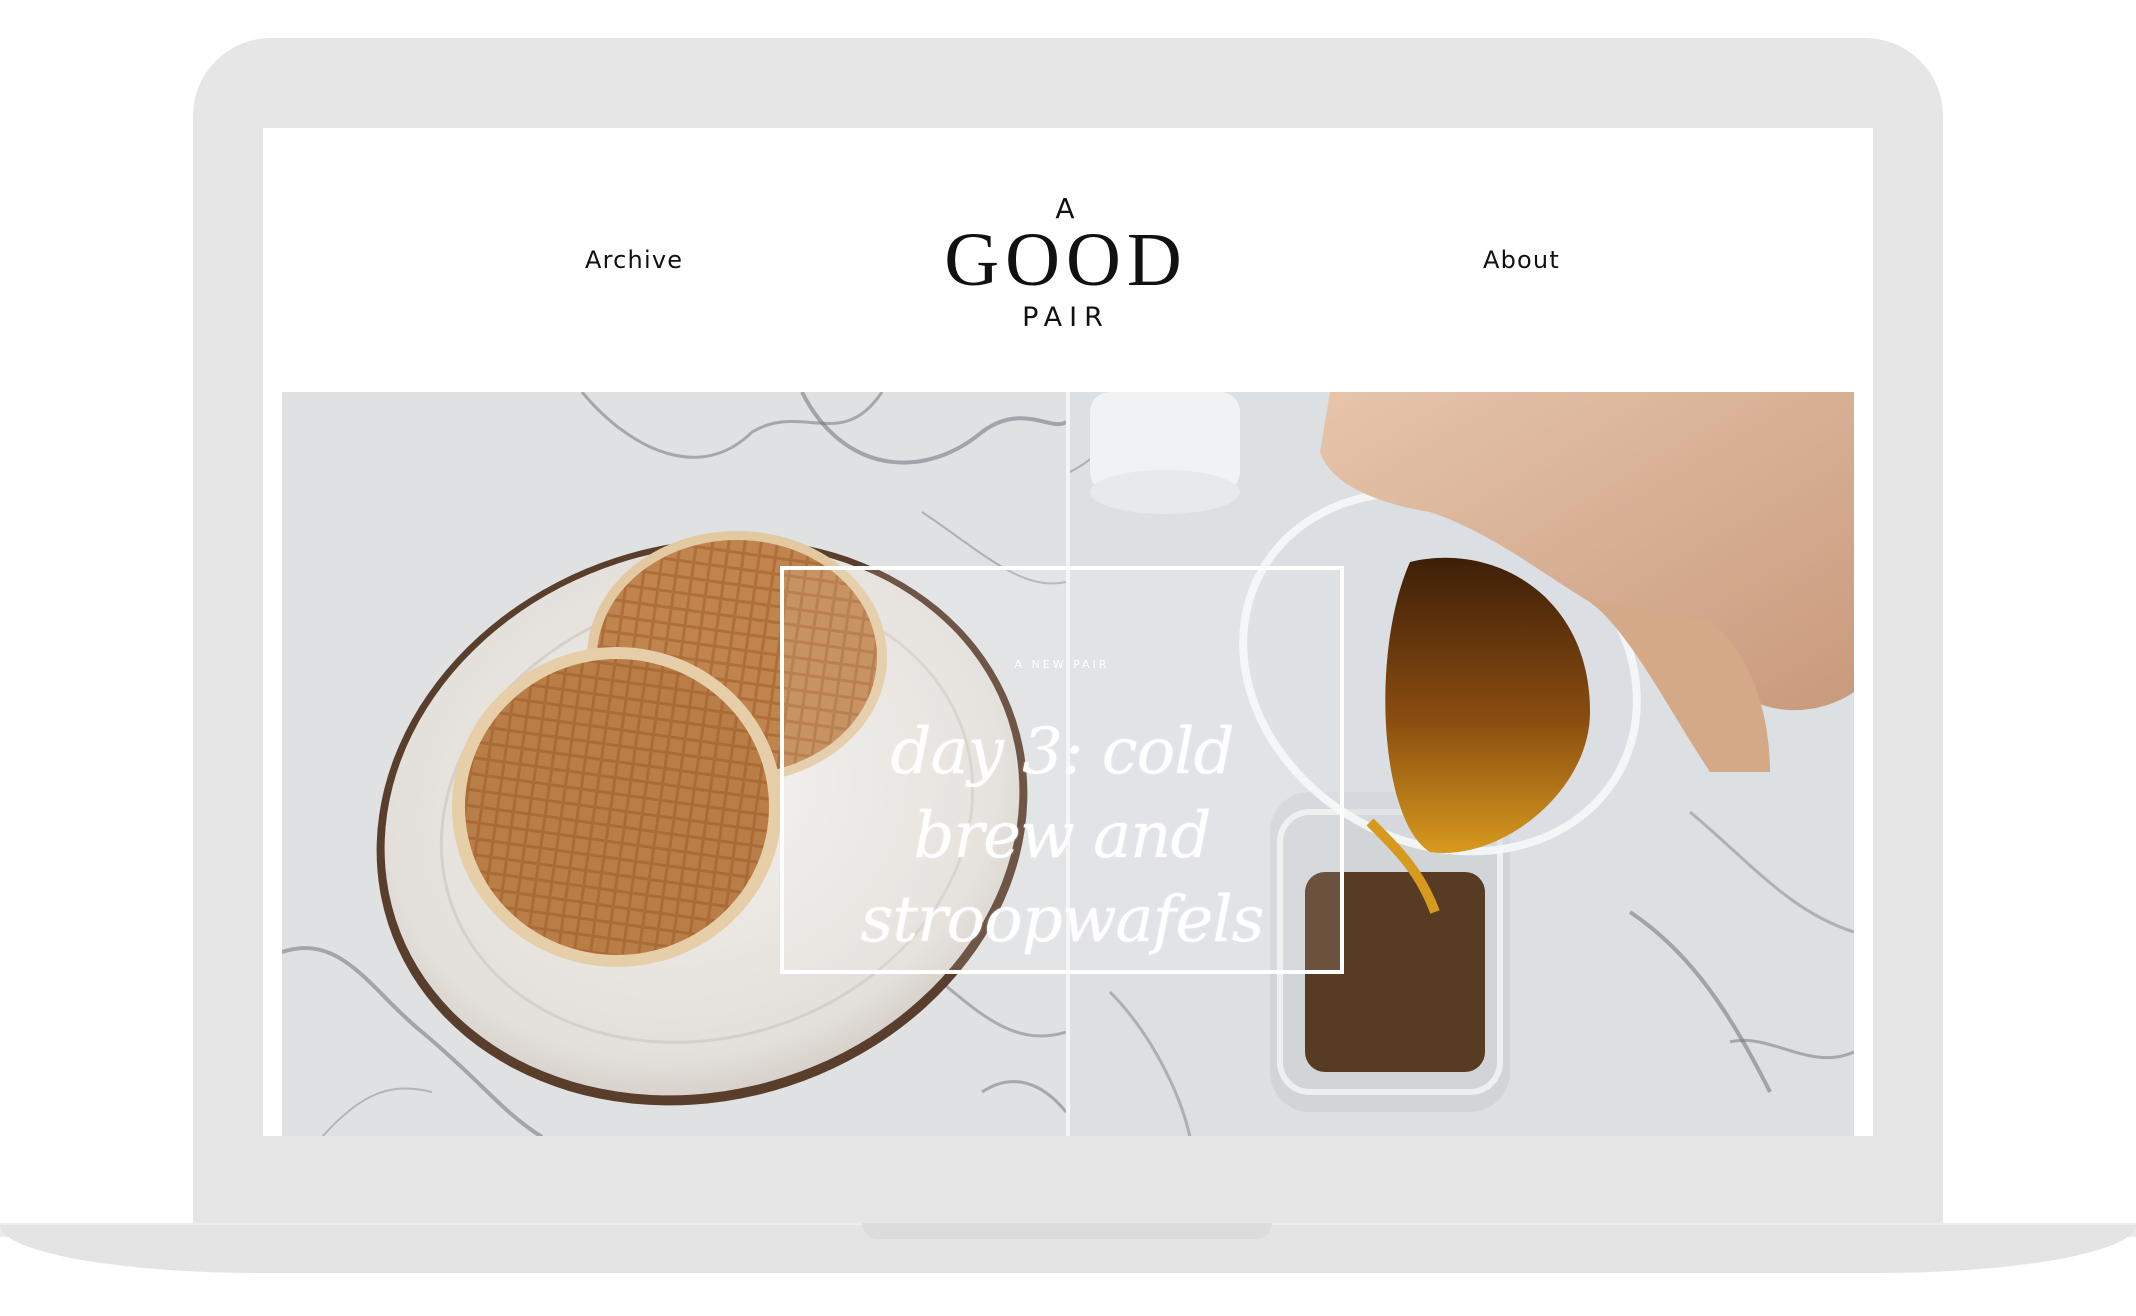 The width and height of the screenshot is (2136, 1316). I want to click on laptop-notch, so click(1067, 1231).